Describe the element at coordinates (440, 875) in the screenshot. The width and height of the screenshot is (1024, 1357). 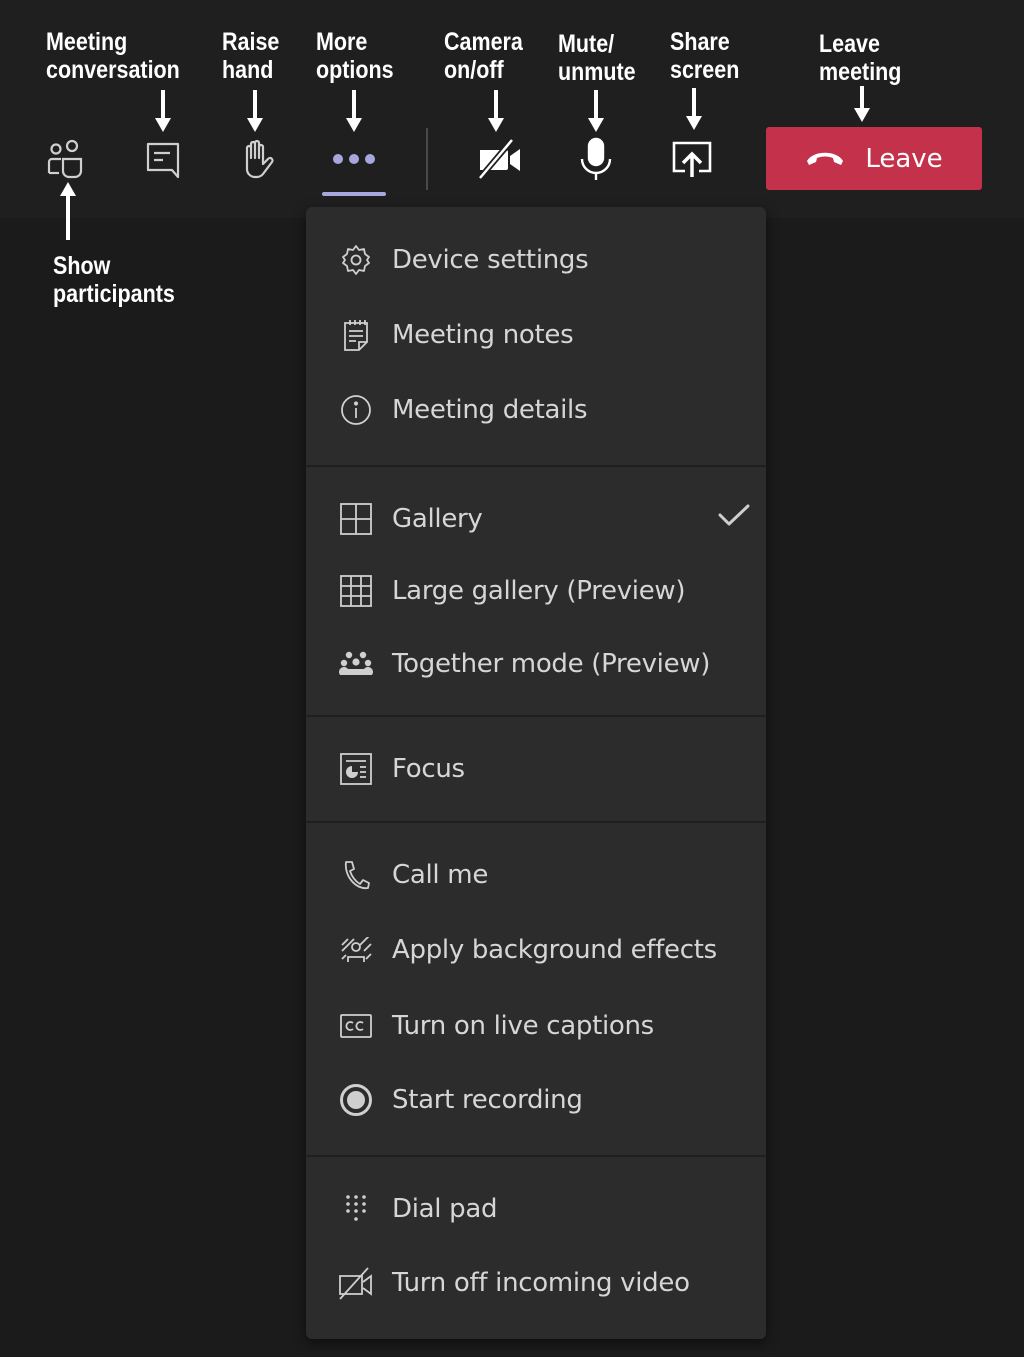
I see `menu-item-label: Call me` at that location.